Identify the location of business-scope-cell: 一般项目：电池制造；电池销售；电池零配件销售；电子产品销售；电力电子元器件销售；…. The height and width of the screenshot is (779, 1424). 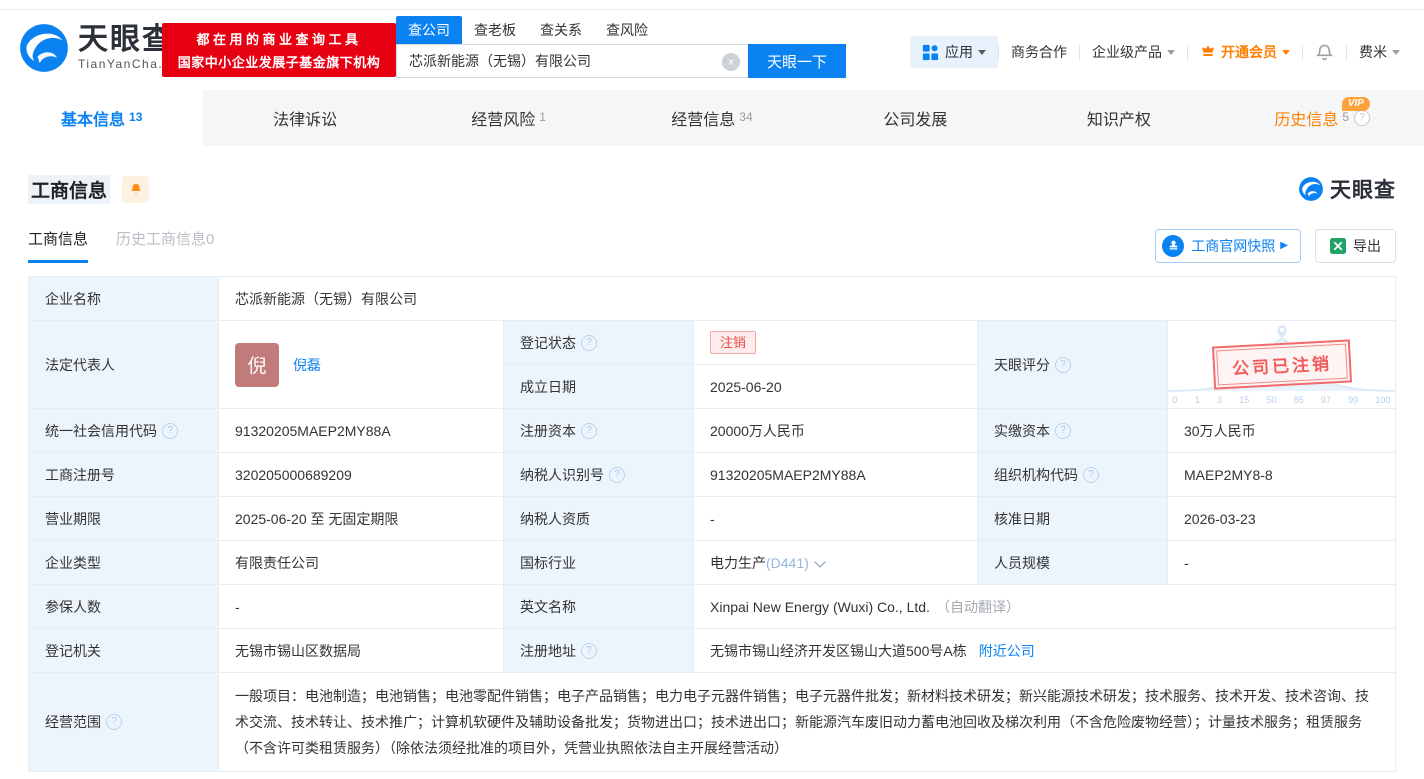
(807, 722).